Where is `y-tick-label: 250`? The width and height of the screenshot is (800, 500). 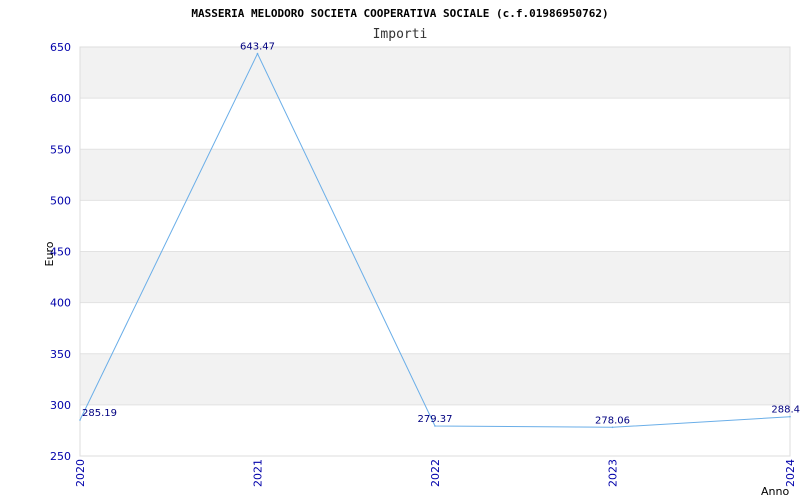 y-tick-label: 250 is located at coordinates (60, 456).